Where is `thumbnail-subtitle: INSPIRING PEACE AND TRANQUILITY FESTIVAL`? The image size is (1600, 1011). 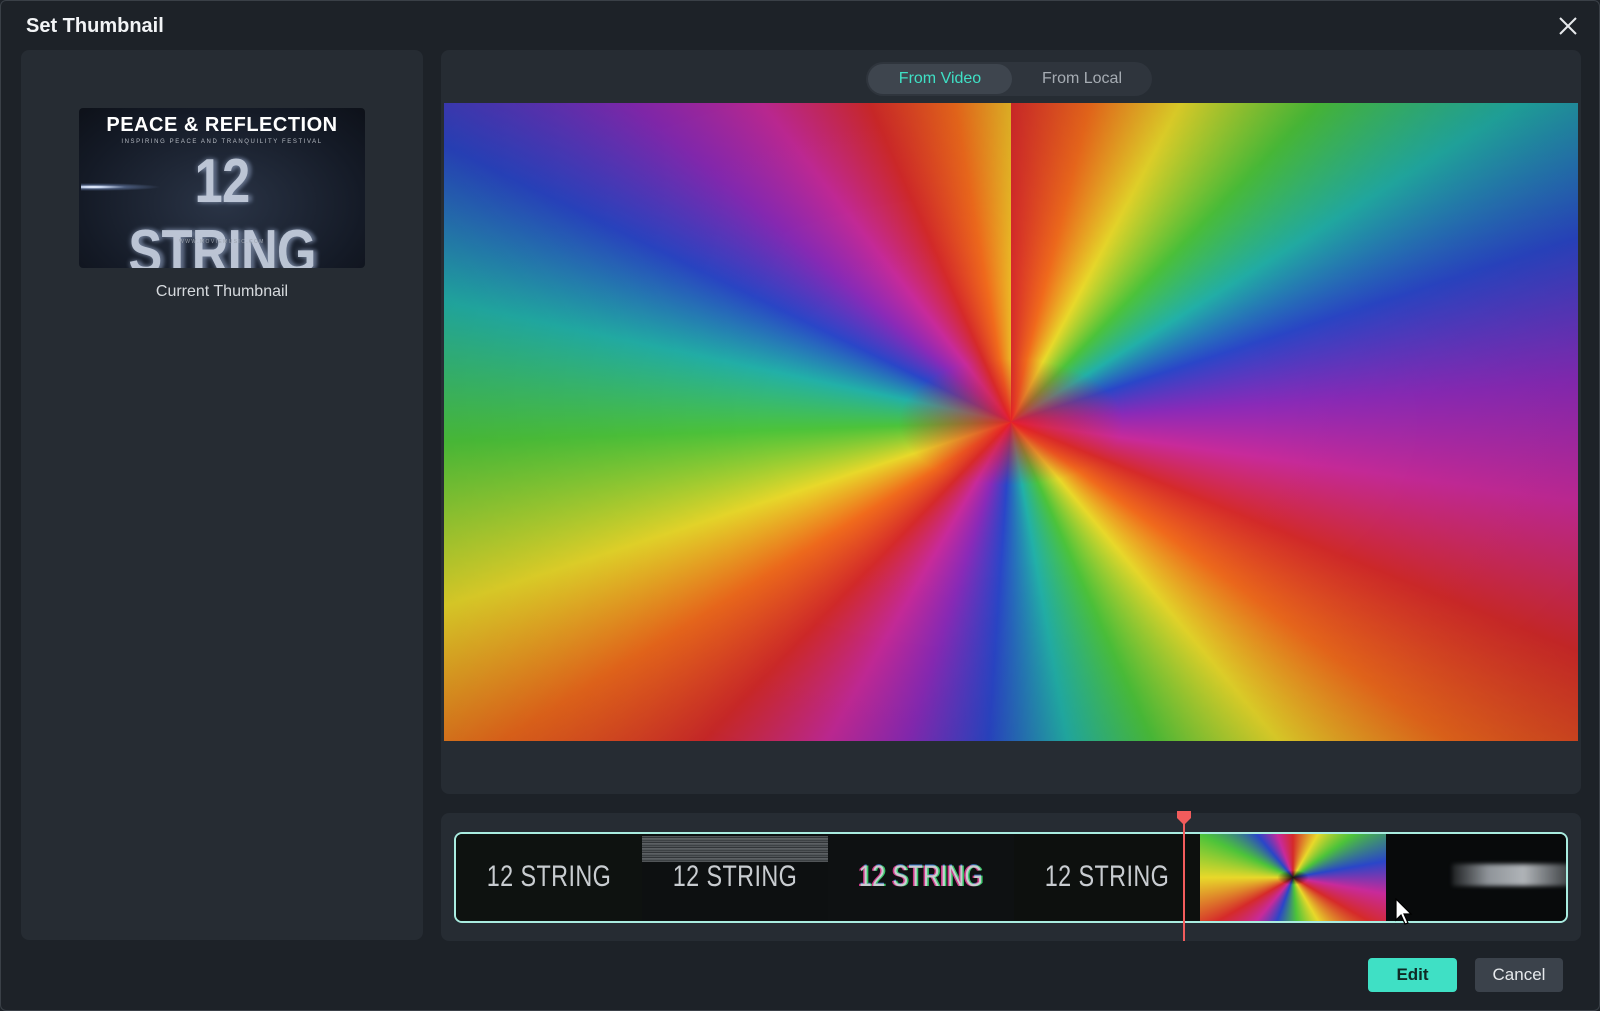 thumbnail-subtitle: INSPIRING PEACE AND TRANQUILITY FESTIVAL is located at coordinates (222, 142).